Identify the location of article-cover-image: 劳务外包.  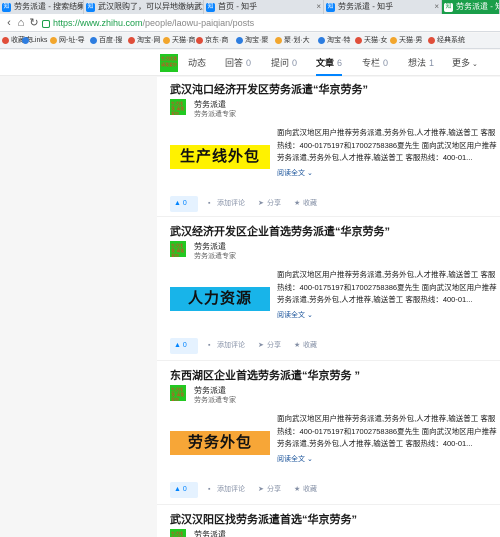
(220, 443).